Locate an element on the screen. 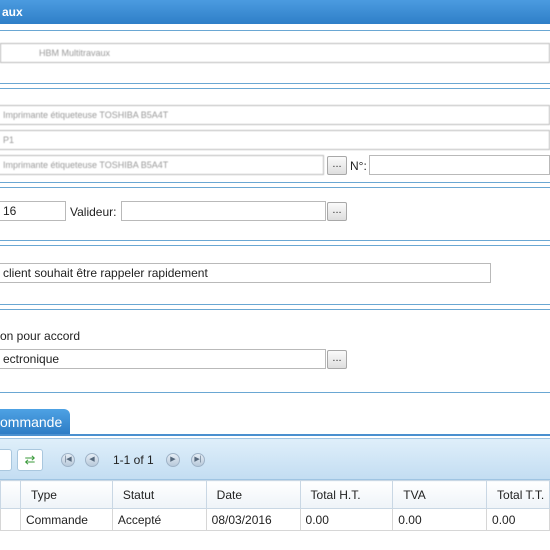 Image resolution: width=550 pixels, height=550 pixels. column-header-status: Statut is located at coordinates (159, 494).